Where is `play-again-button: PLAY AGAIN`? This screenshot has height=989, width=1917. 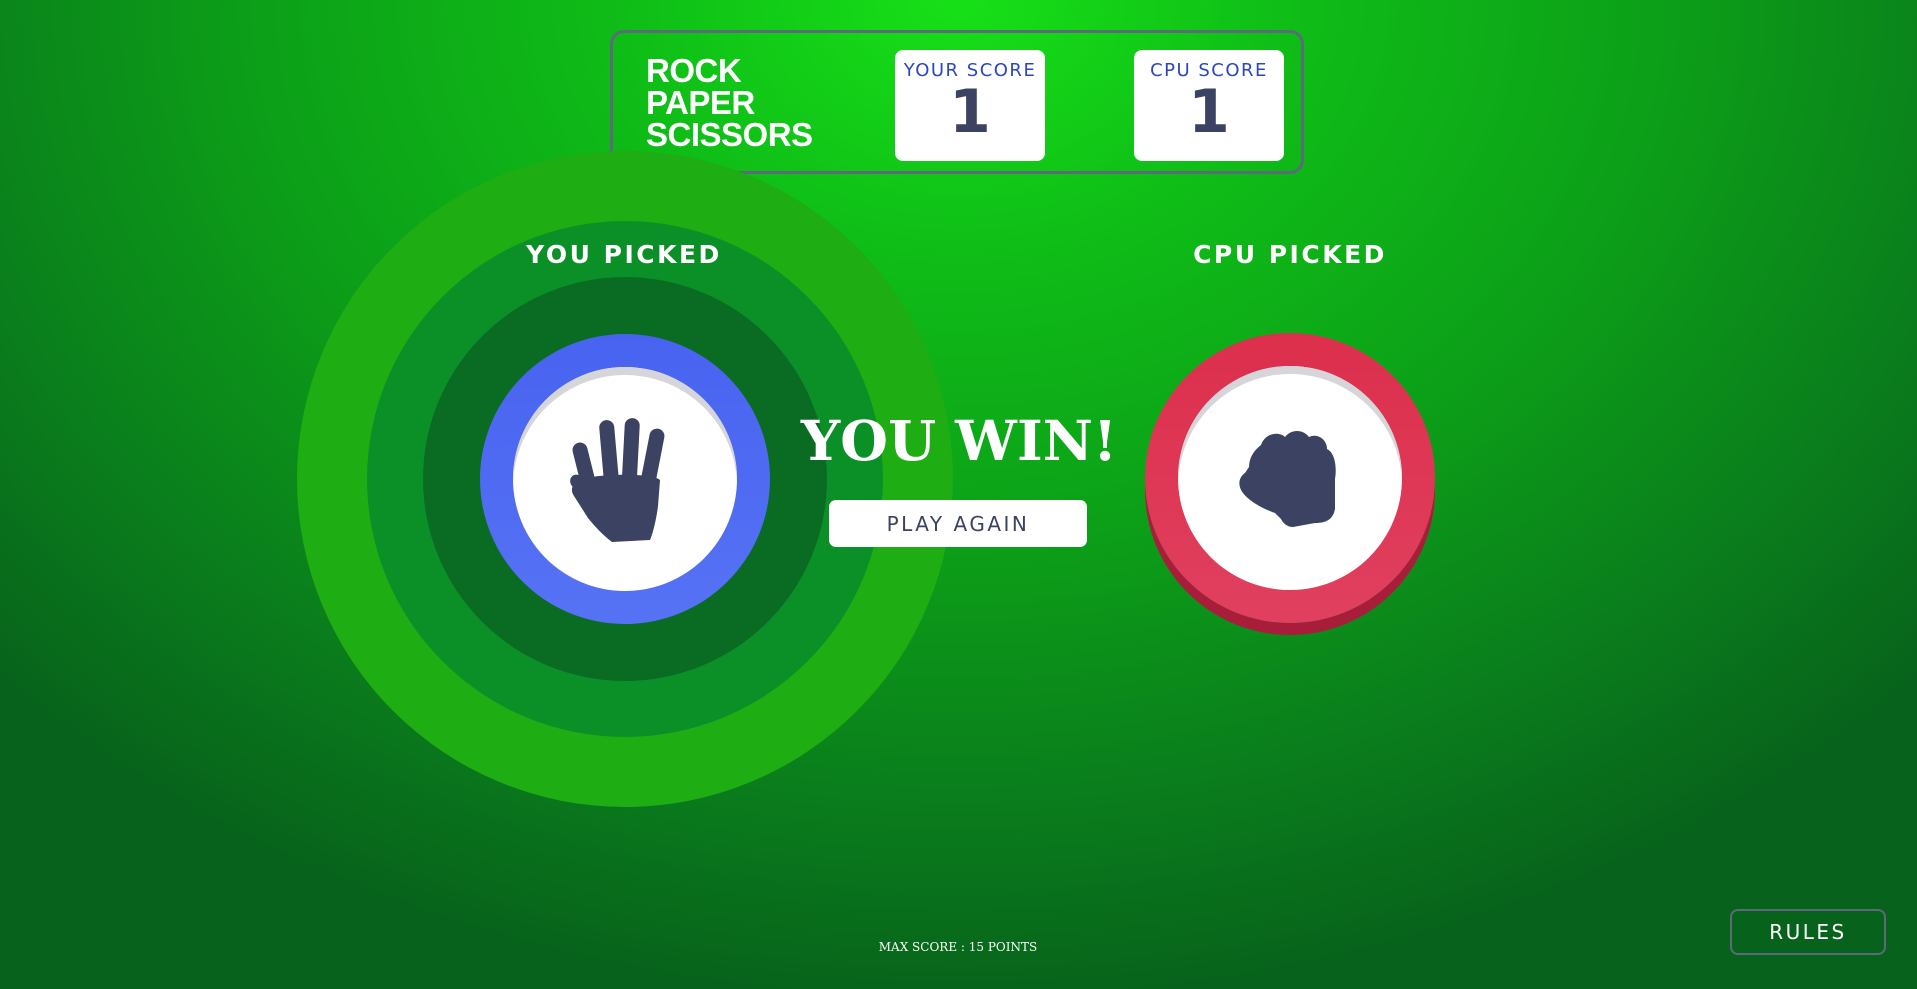 play-again-button: PLAY AGAIN is located at coordinates (958, 523).